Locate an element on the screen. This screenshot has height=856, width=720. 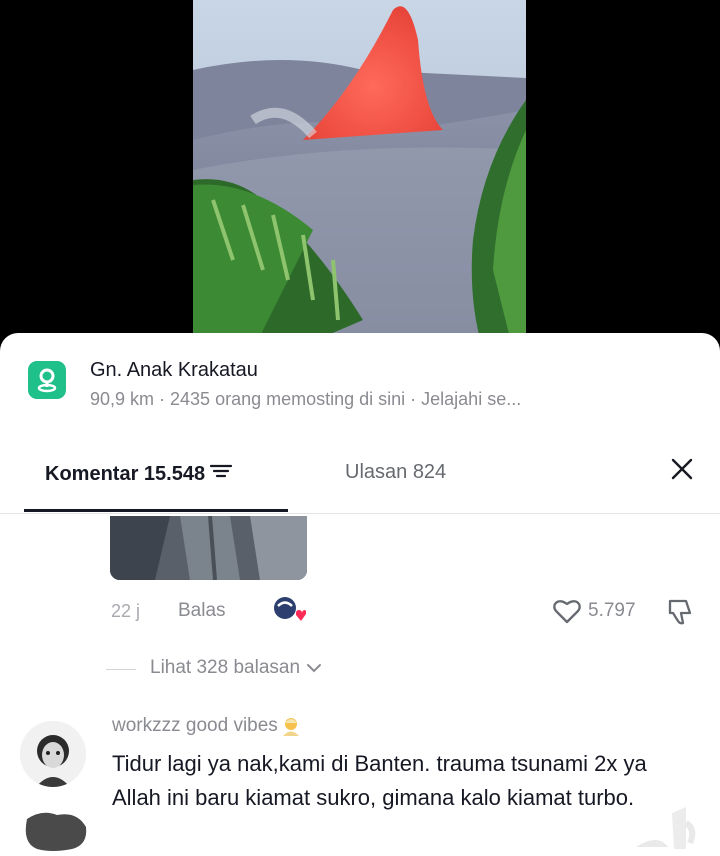
dislike-button is located at coordinates (681, 614).